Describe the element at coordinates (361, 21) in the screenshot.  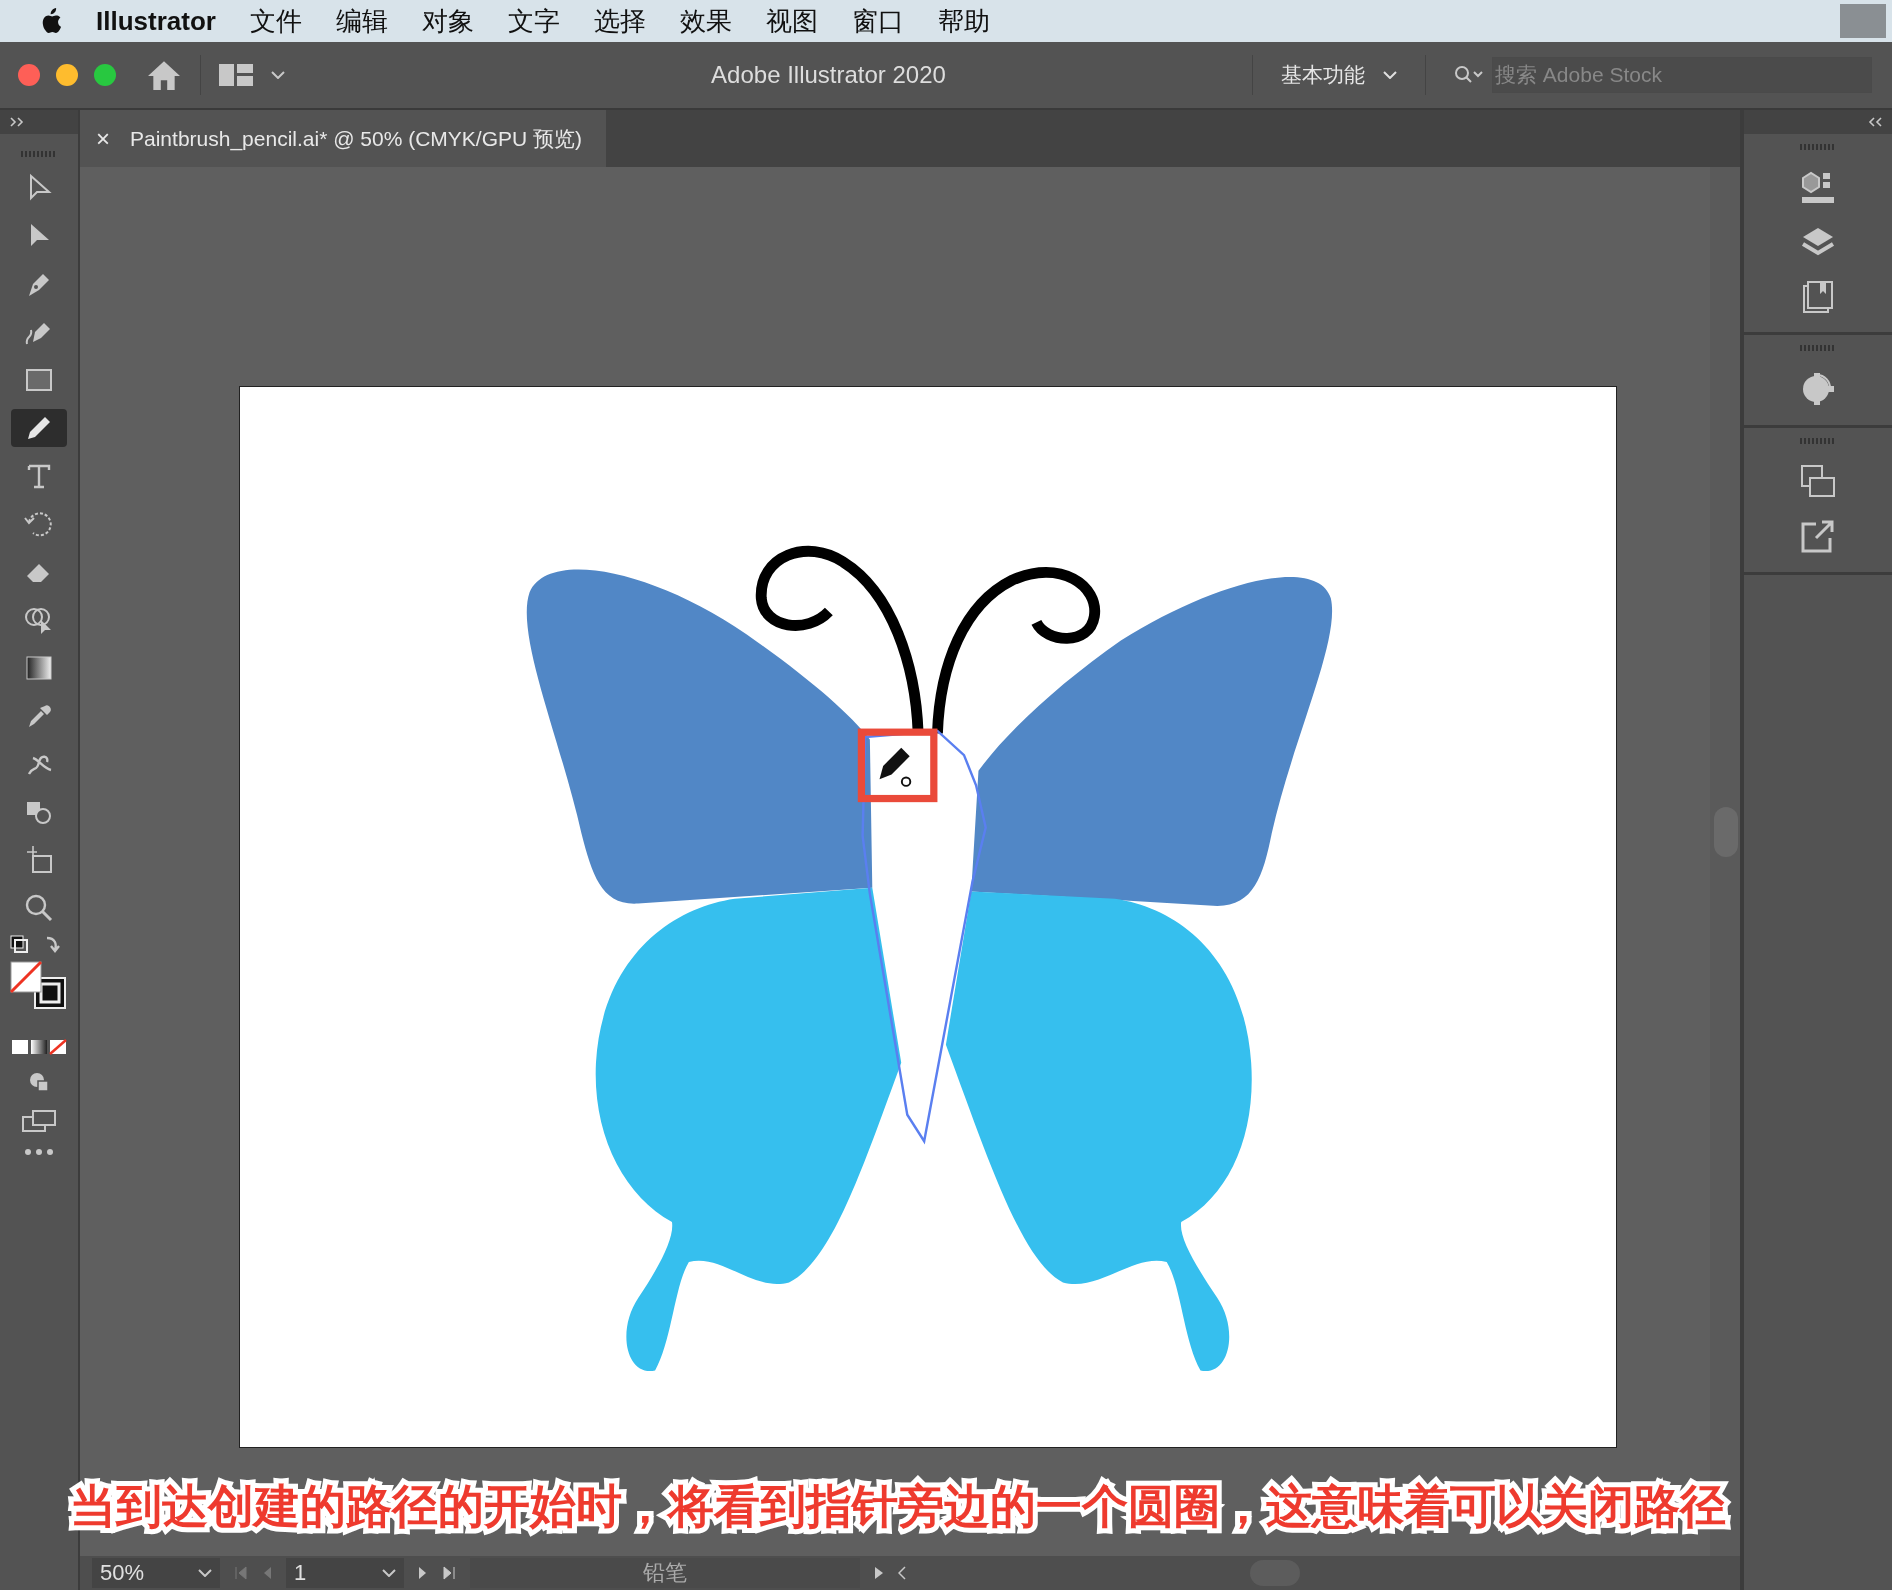
I see `menu-item: 编辑` at that location.